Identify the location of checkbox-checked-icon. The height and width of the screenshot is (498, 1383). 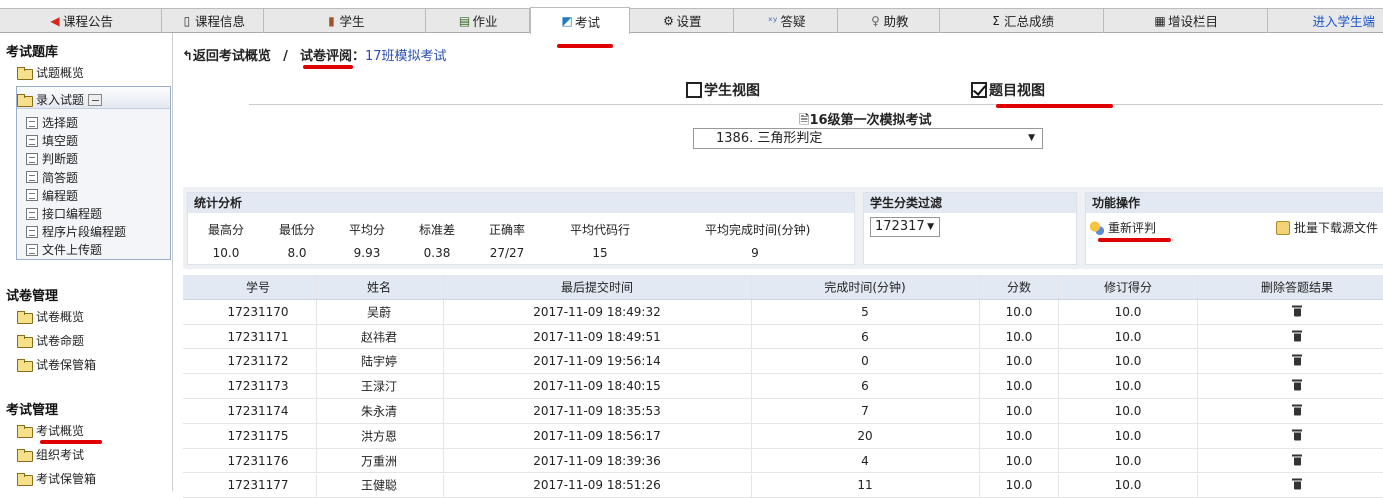
(979, 90).